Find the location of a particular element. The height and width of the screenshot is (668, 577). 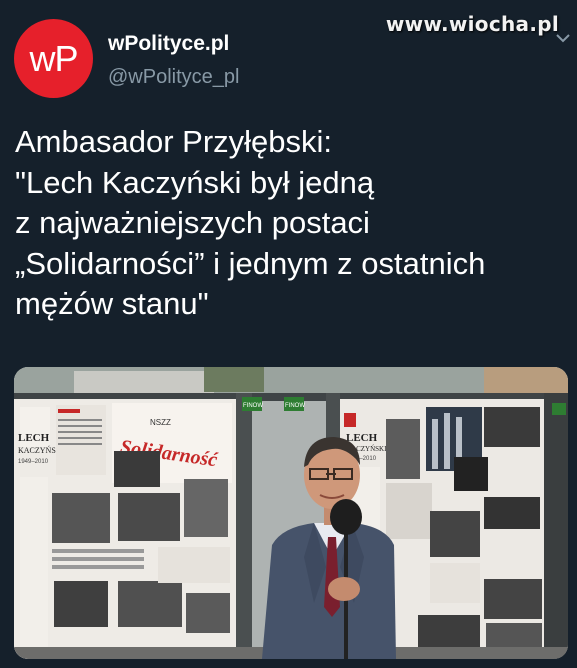

chevron-down-icon is located at coordinates (563, 38).